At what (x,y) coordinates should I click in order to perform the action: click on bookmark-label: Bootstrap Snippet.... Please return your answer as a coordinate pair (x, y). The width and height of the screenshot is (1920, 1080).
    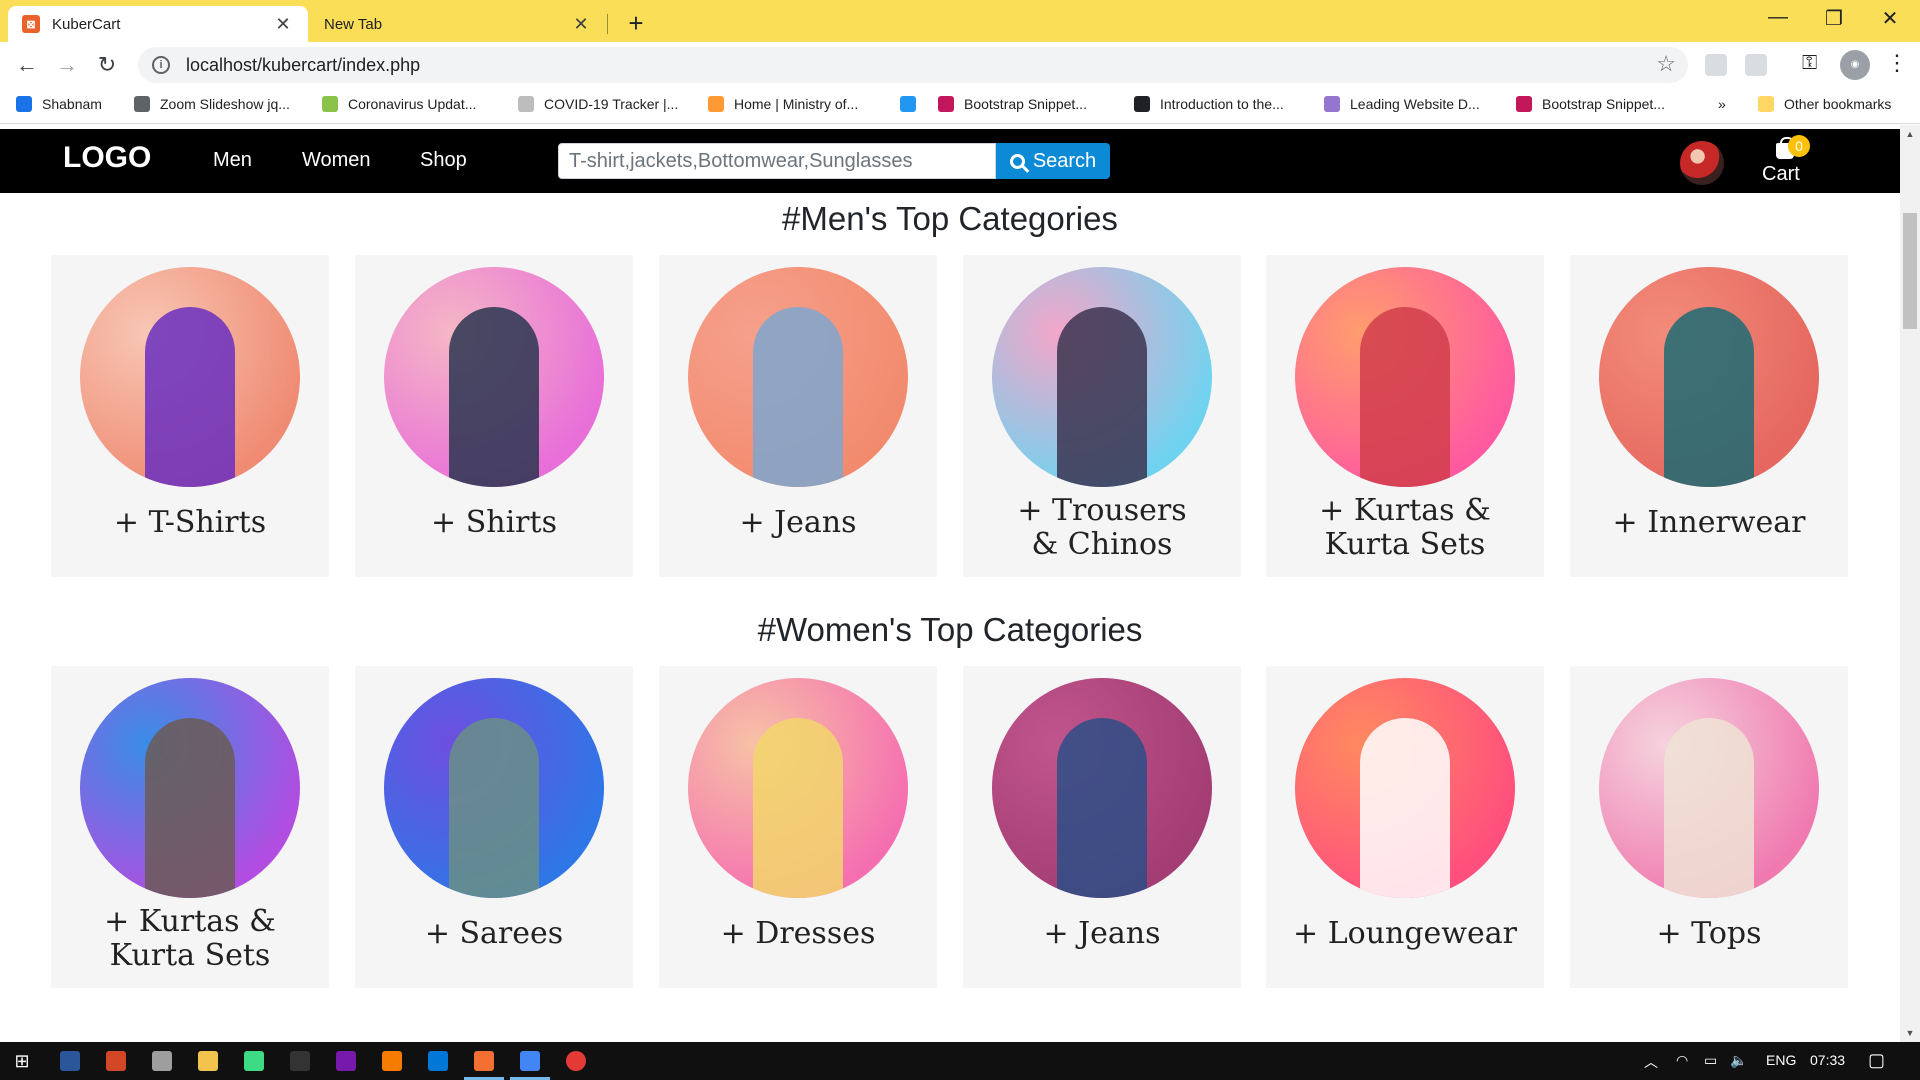
    Looking at the image, I should click on (1025, 104).